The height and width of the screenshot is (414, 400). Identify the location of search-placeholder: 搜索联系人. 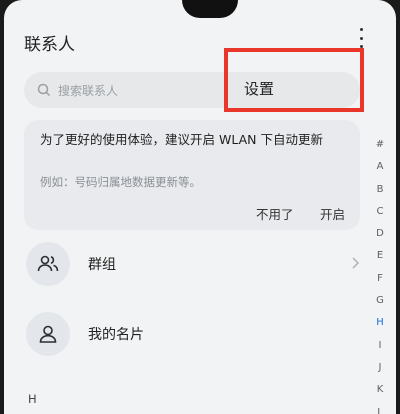
(88, 91).